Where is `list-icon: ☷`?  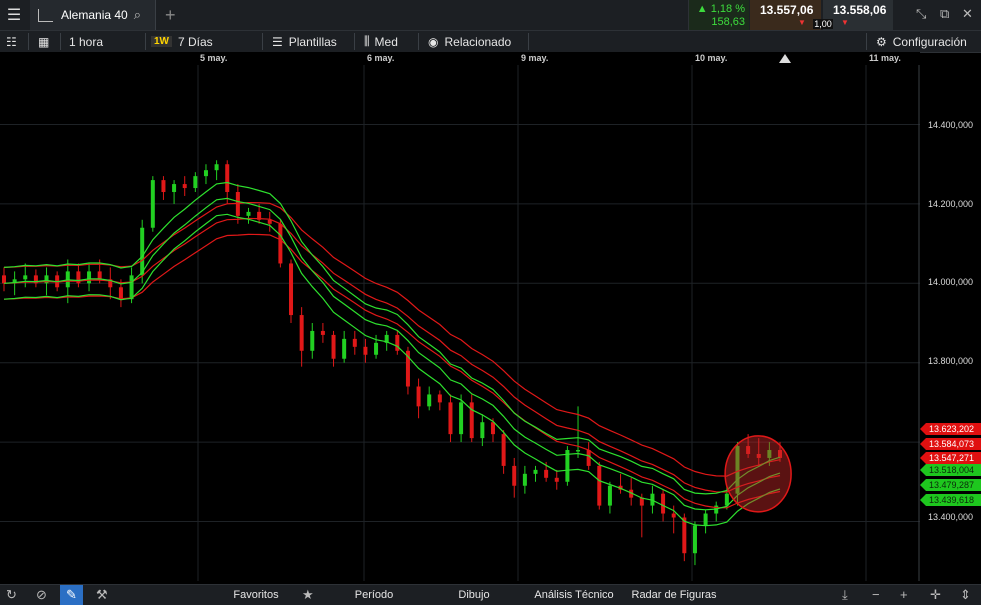
list-icon: ☷ is located at coordinates (11, 41).